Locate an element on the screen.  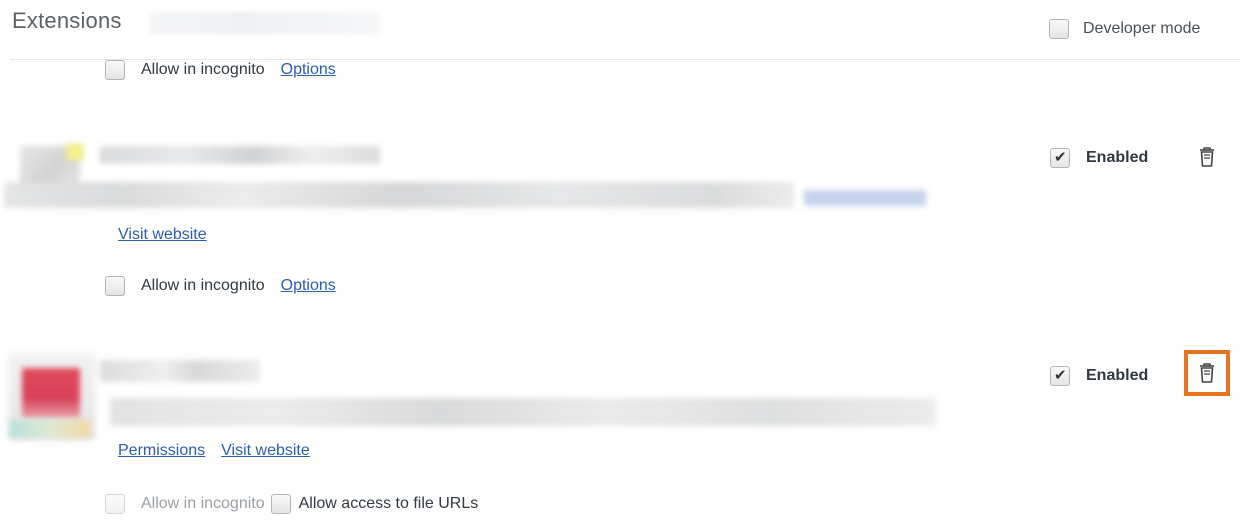
page-title: Extensions is located at coordinates (67, 20).